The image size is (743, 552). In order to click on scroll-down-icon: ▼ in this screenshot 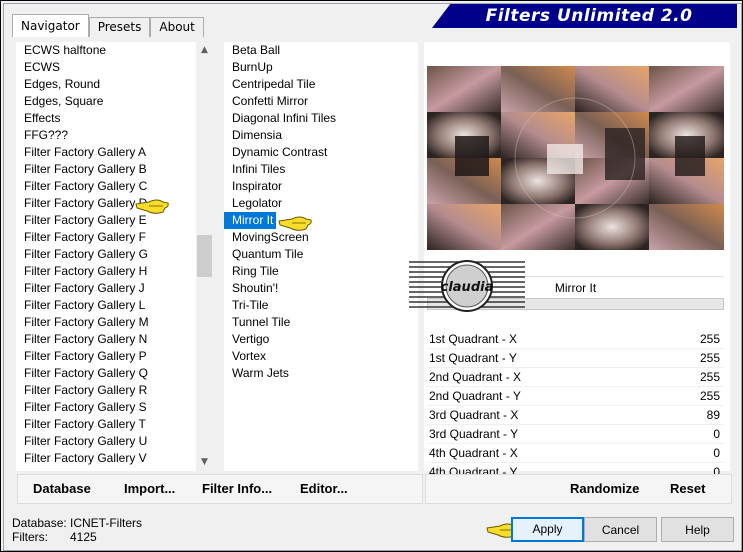, I will do `click(204, 462)`.